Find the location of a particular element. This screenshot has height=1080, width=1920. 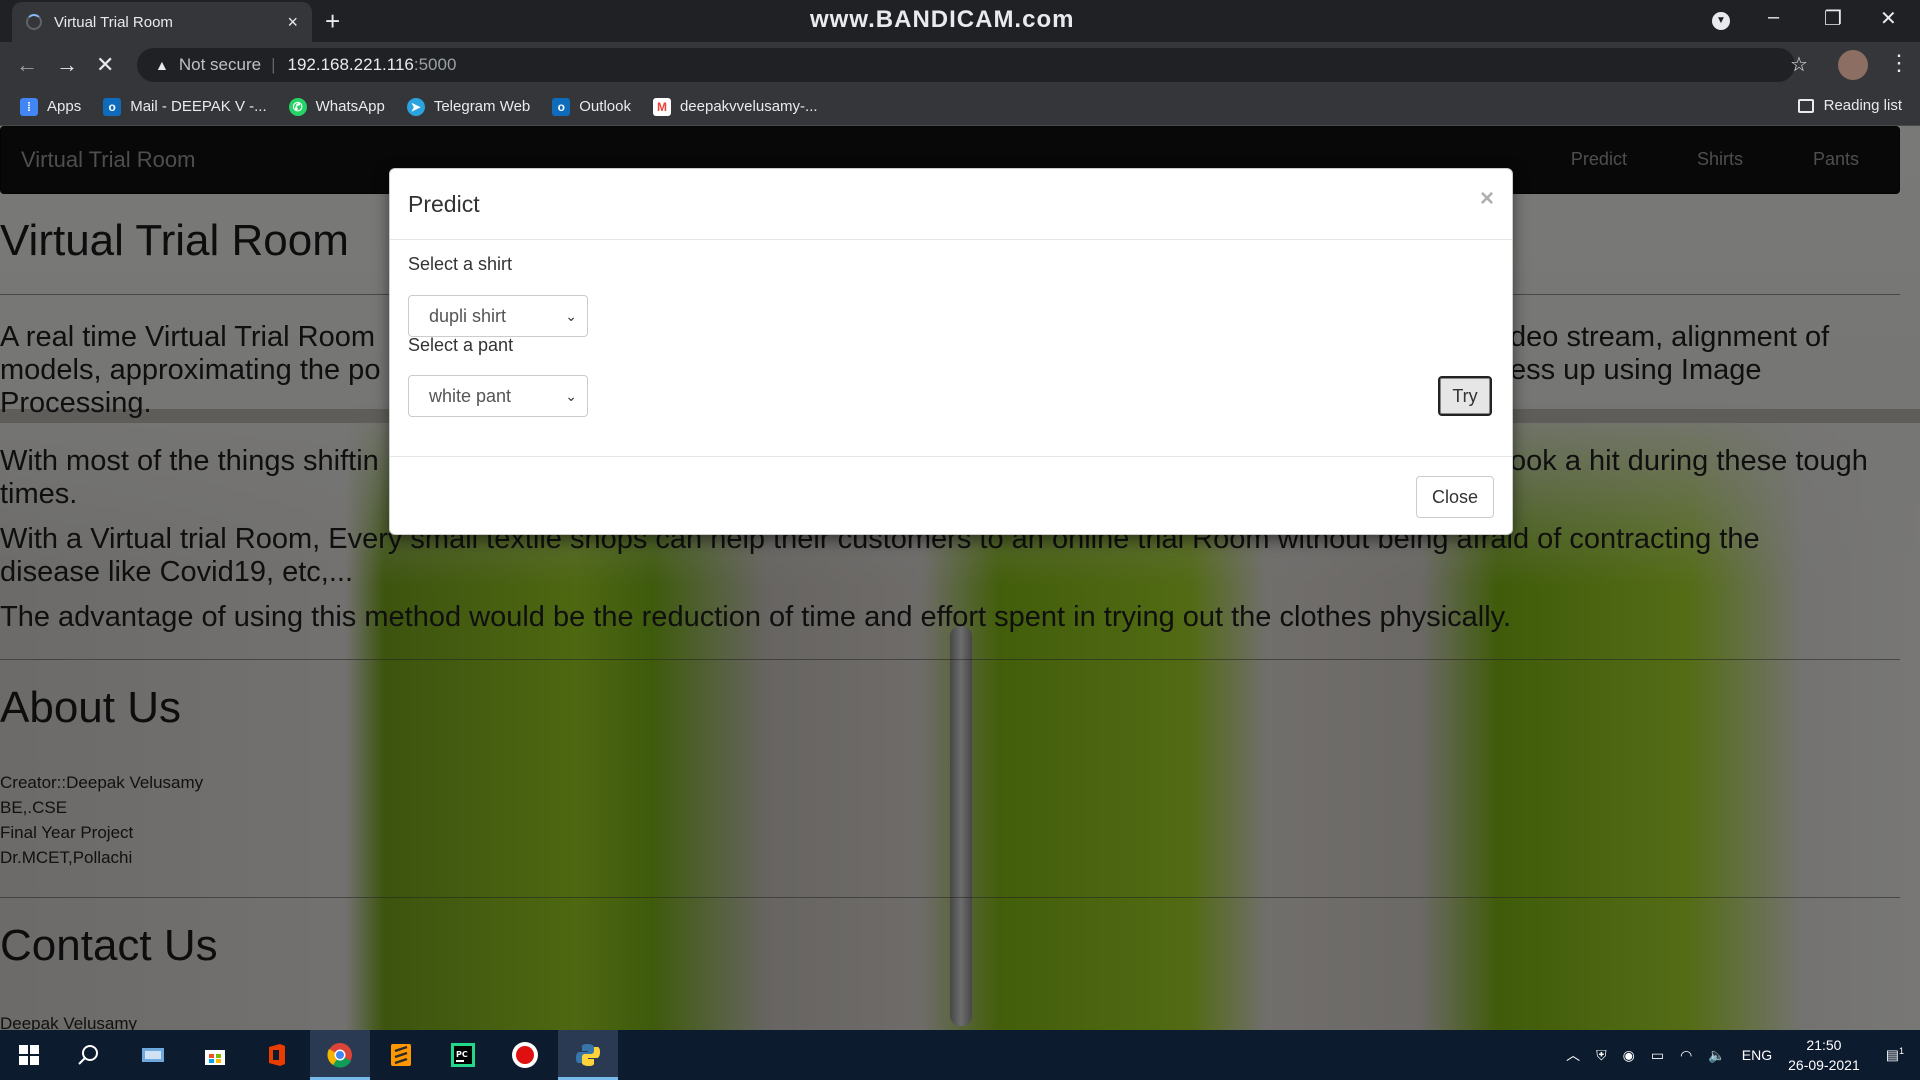

back-arrow-icon: ← is located at coordinates (27, 65).